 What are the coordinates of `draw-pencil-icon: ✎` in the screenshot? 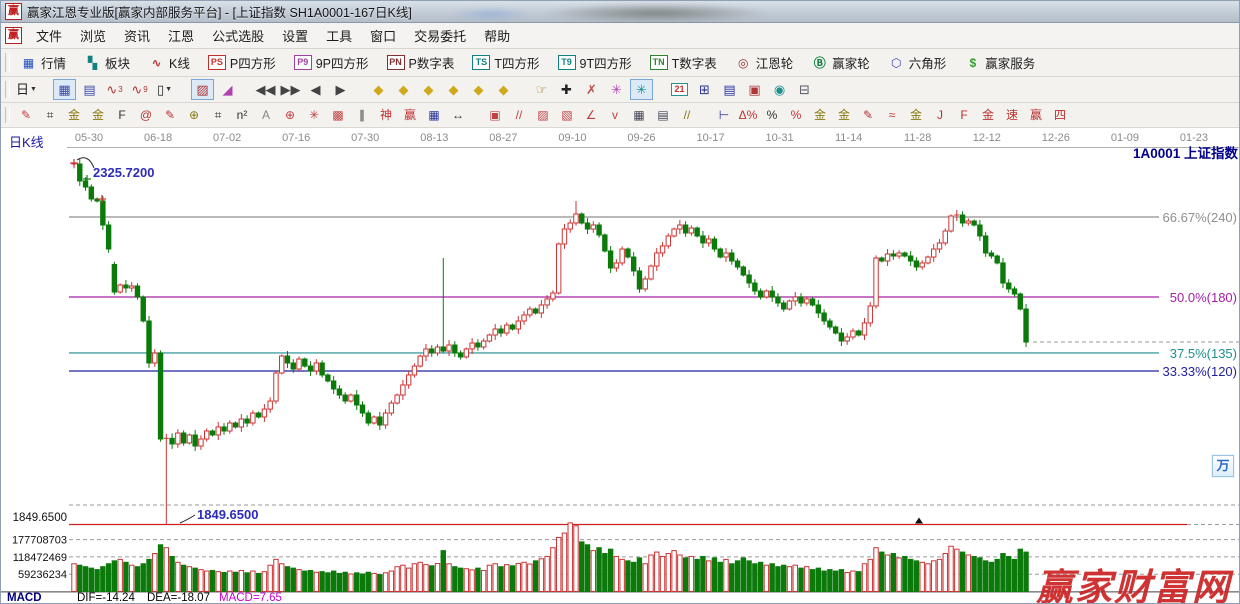 It's located at (26, 115).